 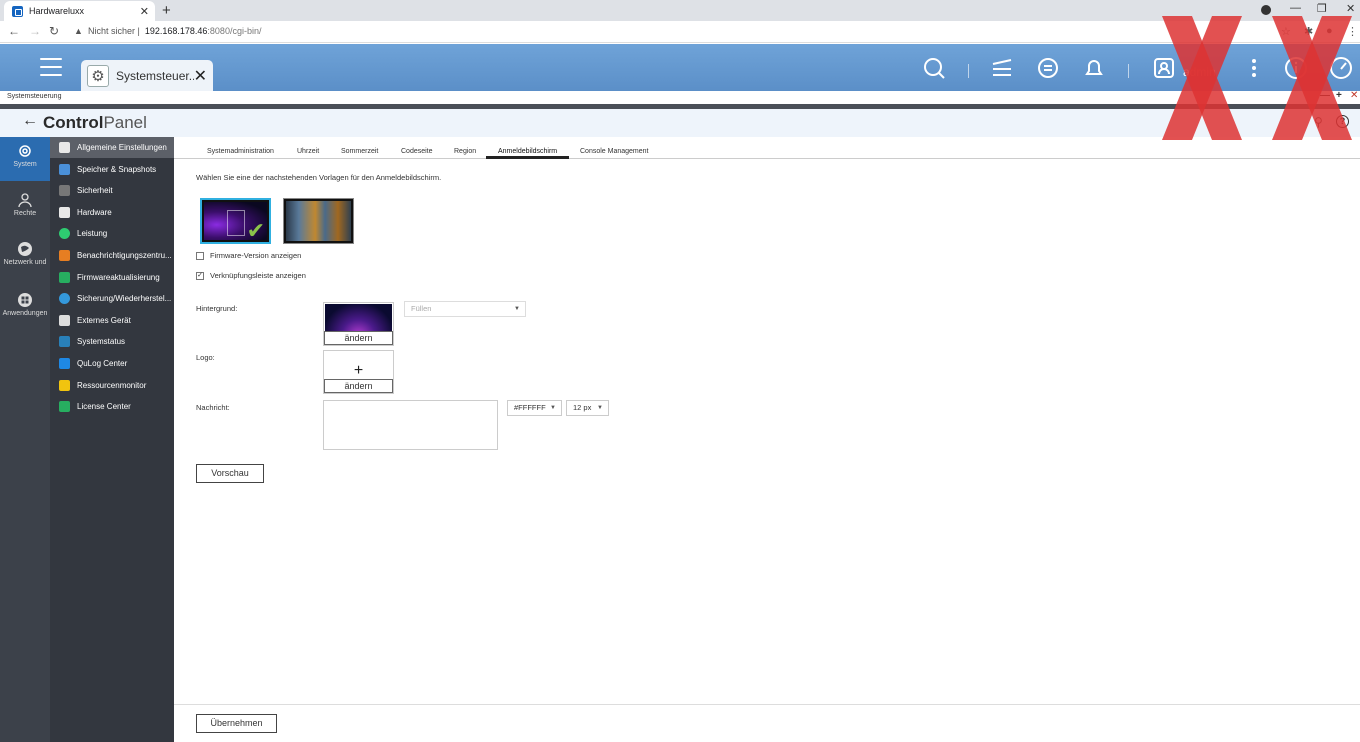 What do you see at coordinates (200, 255) in the screenshot?
I see `firmware-version-checkbox` at bounding box center [200, 255].